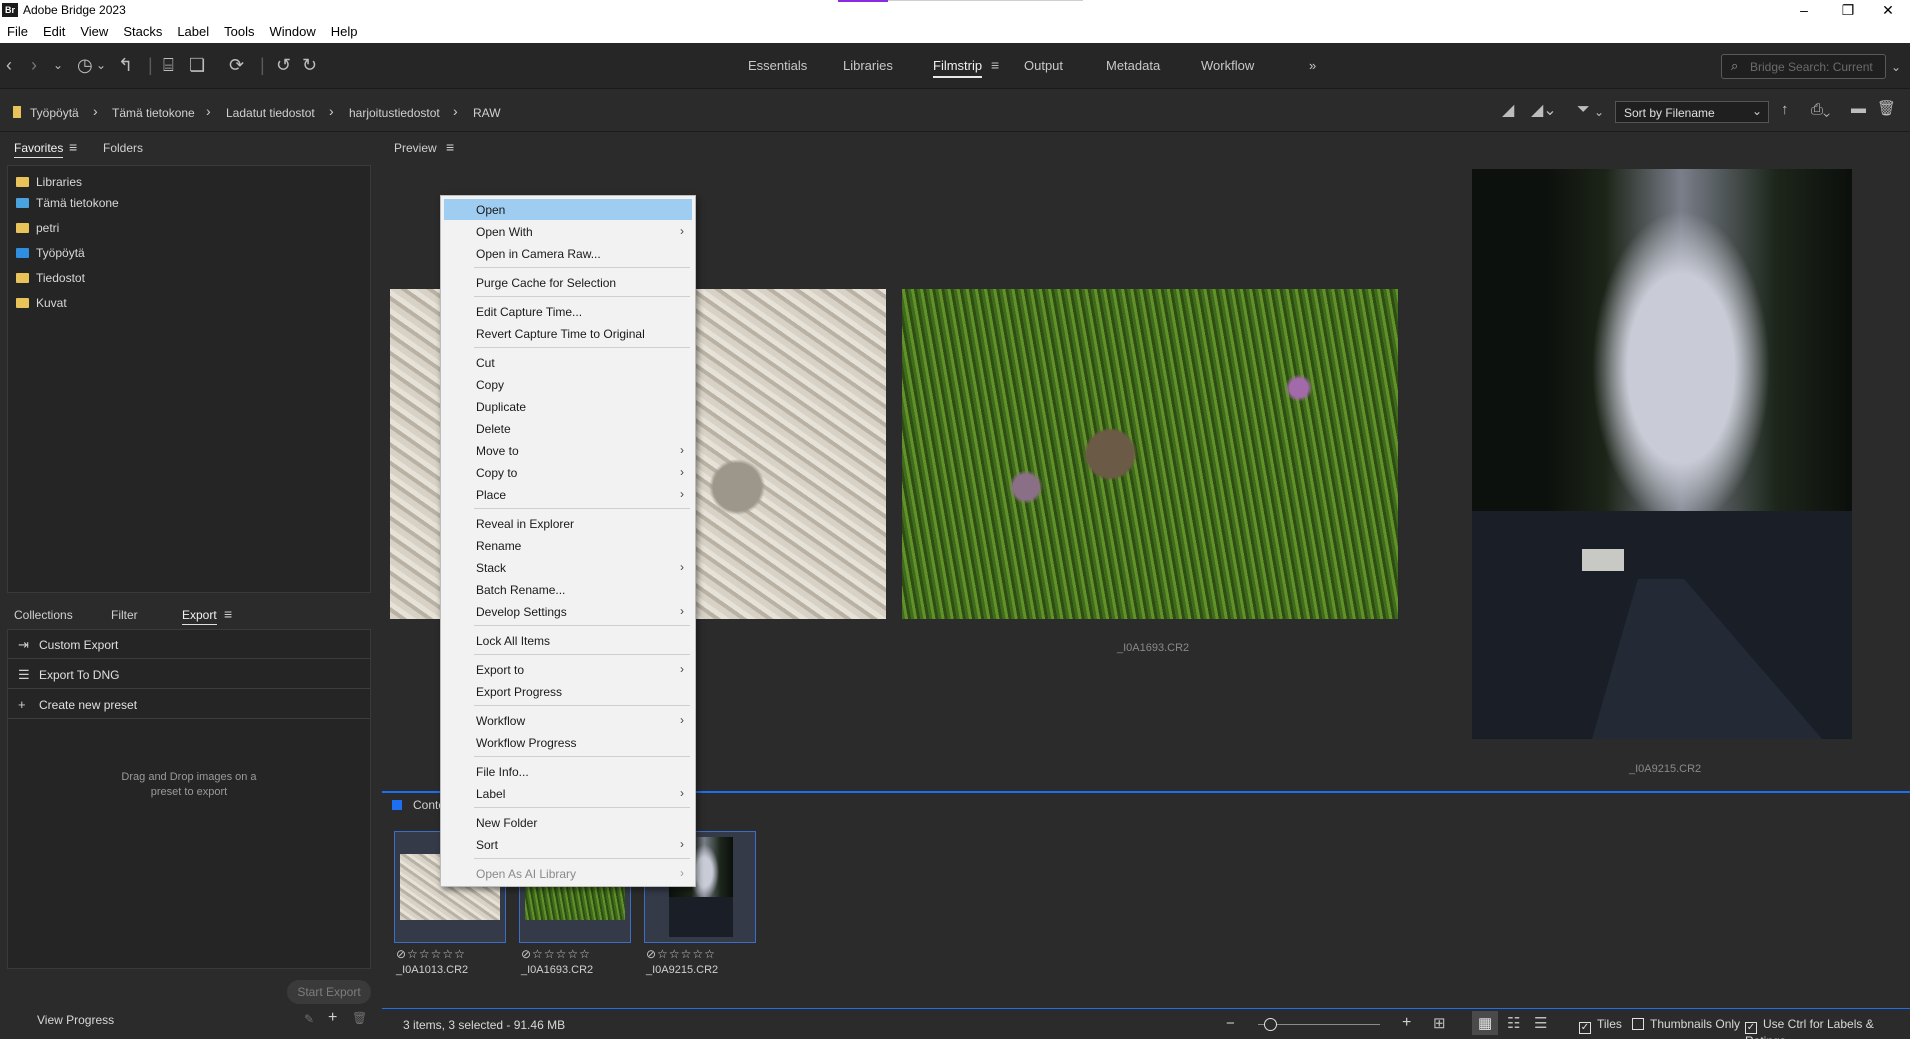 This screenshot has width=1910, height=1039. Describe the element at coordinates (50, 280) in the screenshot. I see `favorite-documents: Tiedostot` at that location.